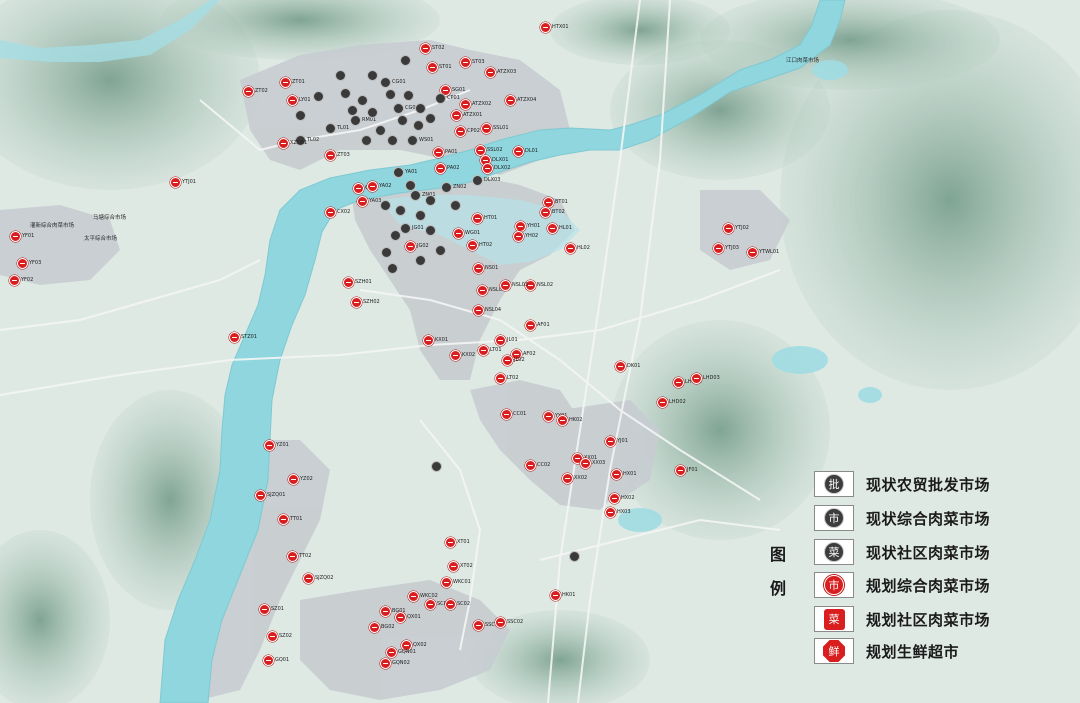 The height and width of the screenshot is (703, 1080). I want to click on market-marker-nsl03, so click(505, 285).